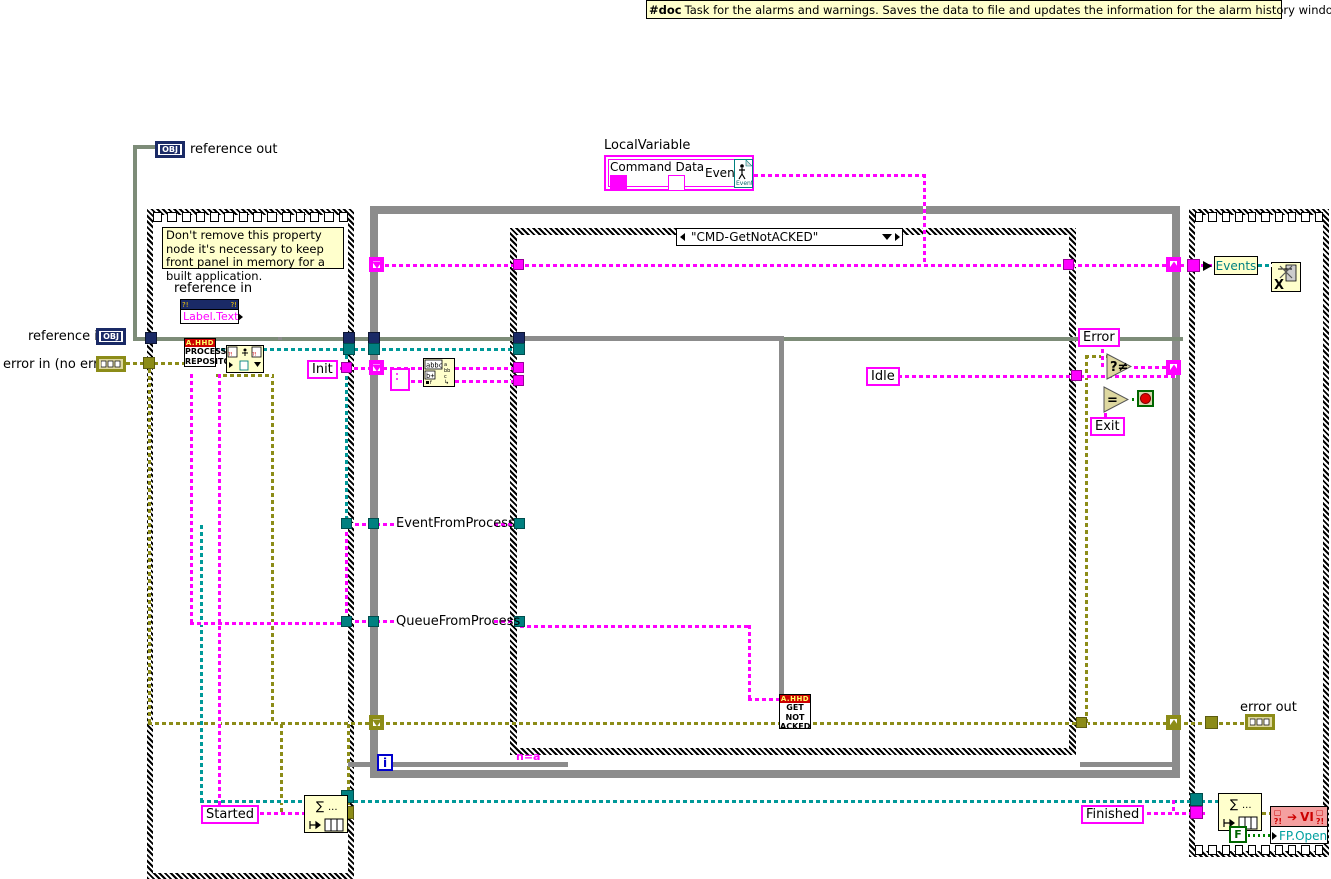  Describe the element at coordinates (1307, 816) in the screenshot. I see `fp-open-vi-label: VI` at that location.